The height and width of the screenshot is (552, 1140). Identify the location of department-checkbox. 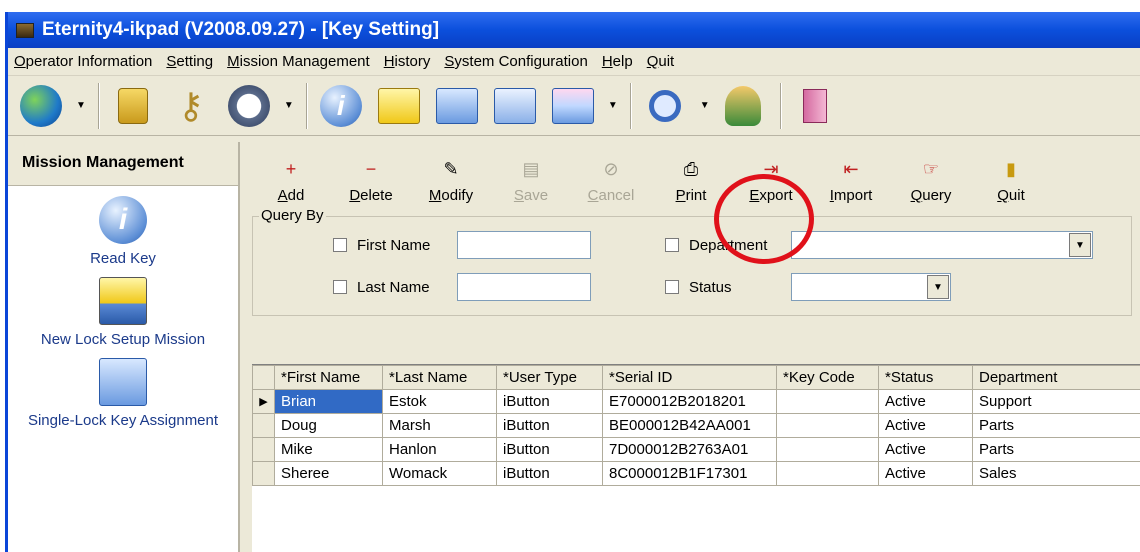
(672, 245).